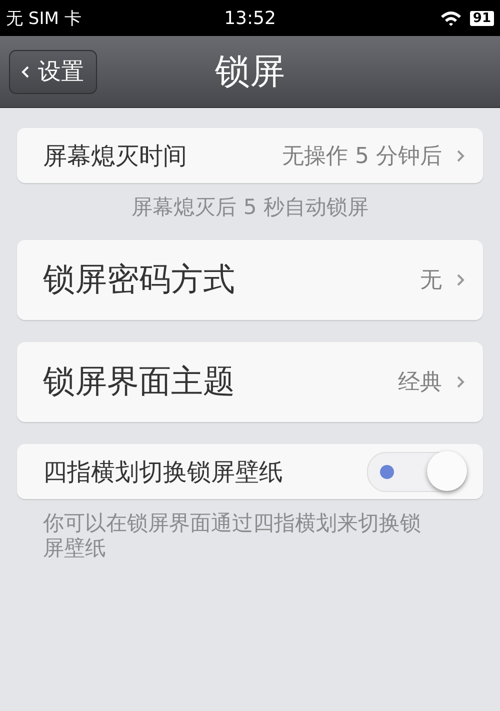 The height and width of the screenshot is (711, 500). What do you see at coordinates (420, 383) in the screenshot?
I see `row-value: 经典` at bounding box center [420, 383].